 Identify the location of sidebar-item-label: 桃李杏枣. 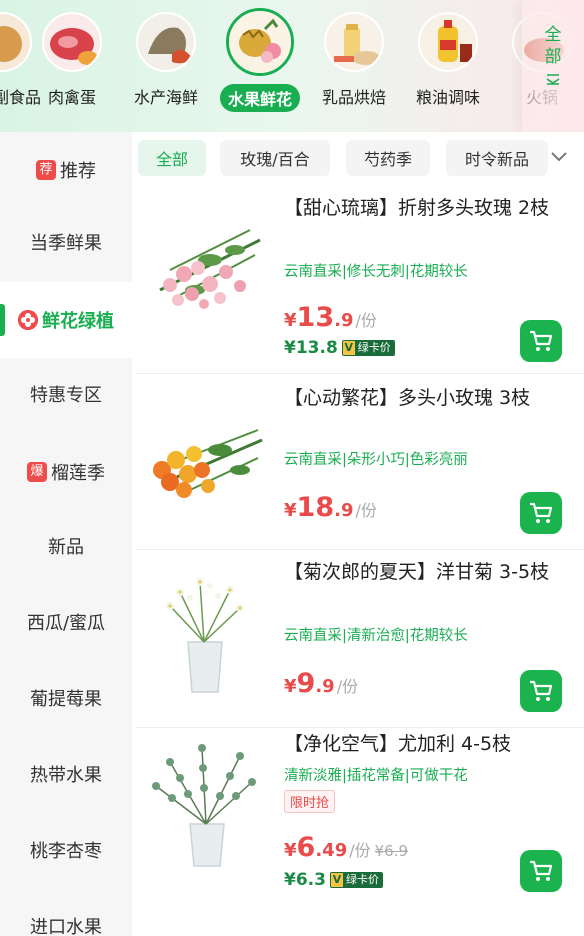
(66, 851).